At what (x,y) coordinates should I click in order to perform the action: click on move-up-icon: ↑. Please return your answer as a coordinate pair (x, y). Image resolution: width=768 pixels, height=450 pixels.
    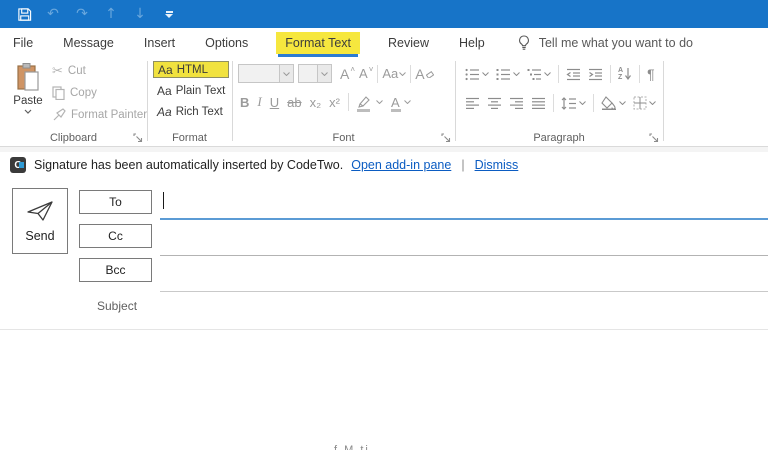
    Looking at the image, I should click on (111, 14).